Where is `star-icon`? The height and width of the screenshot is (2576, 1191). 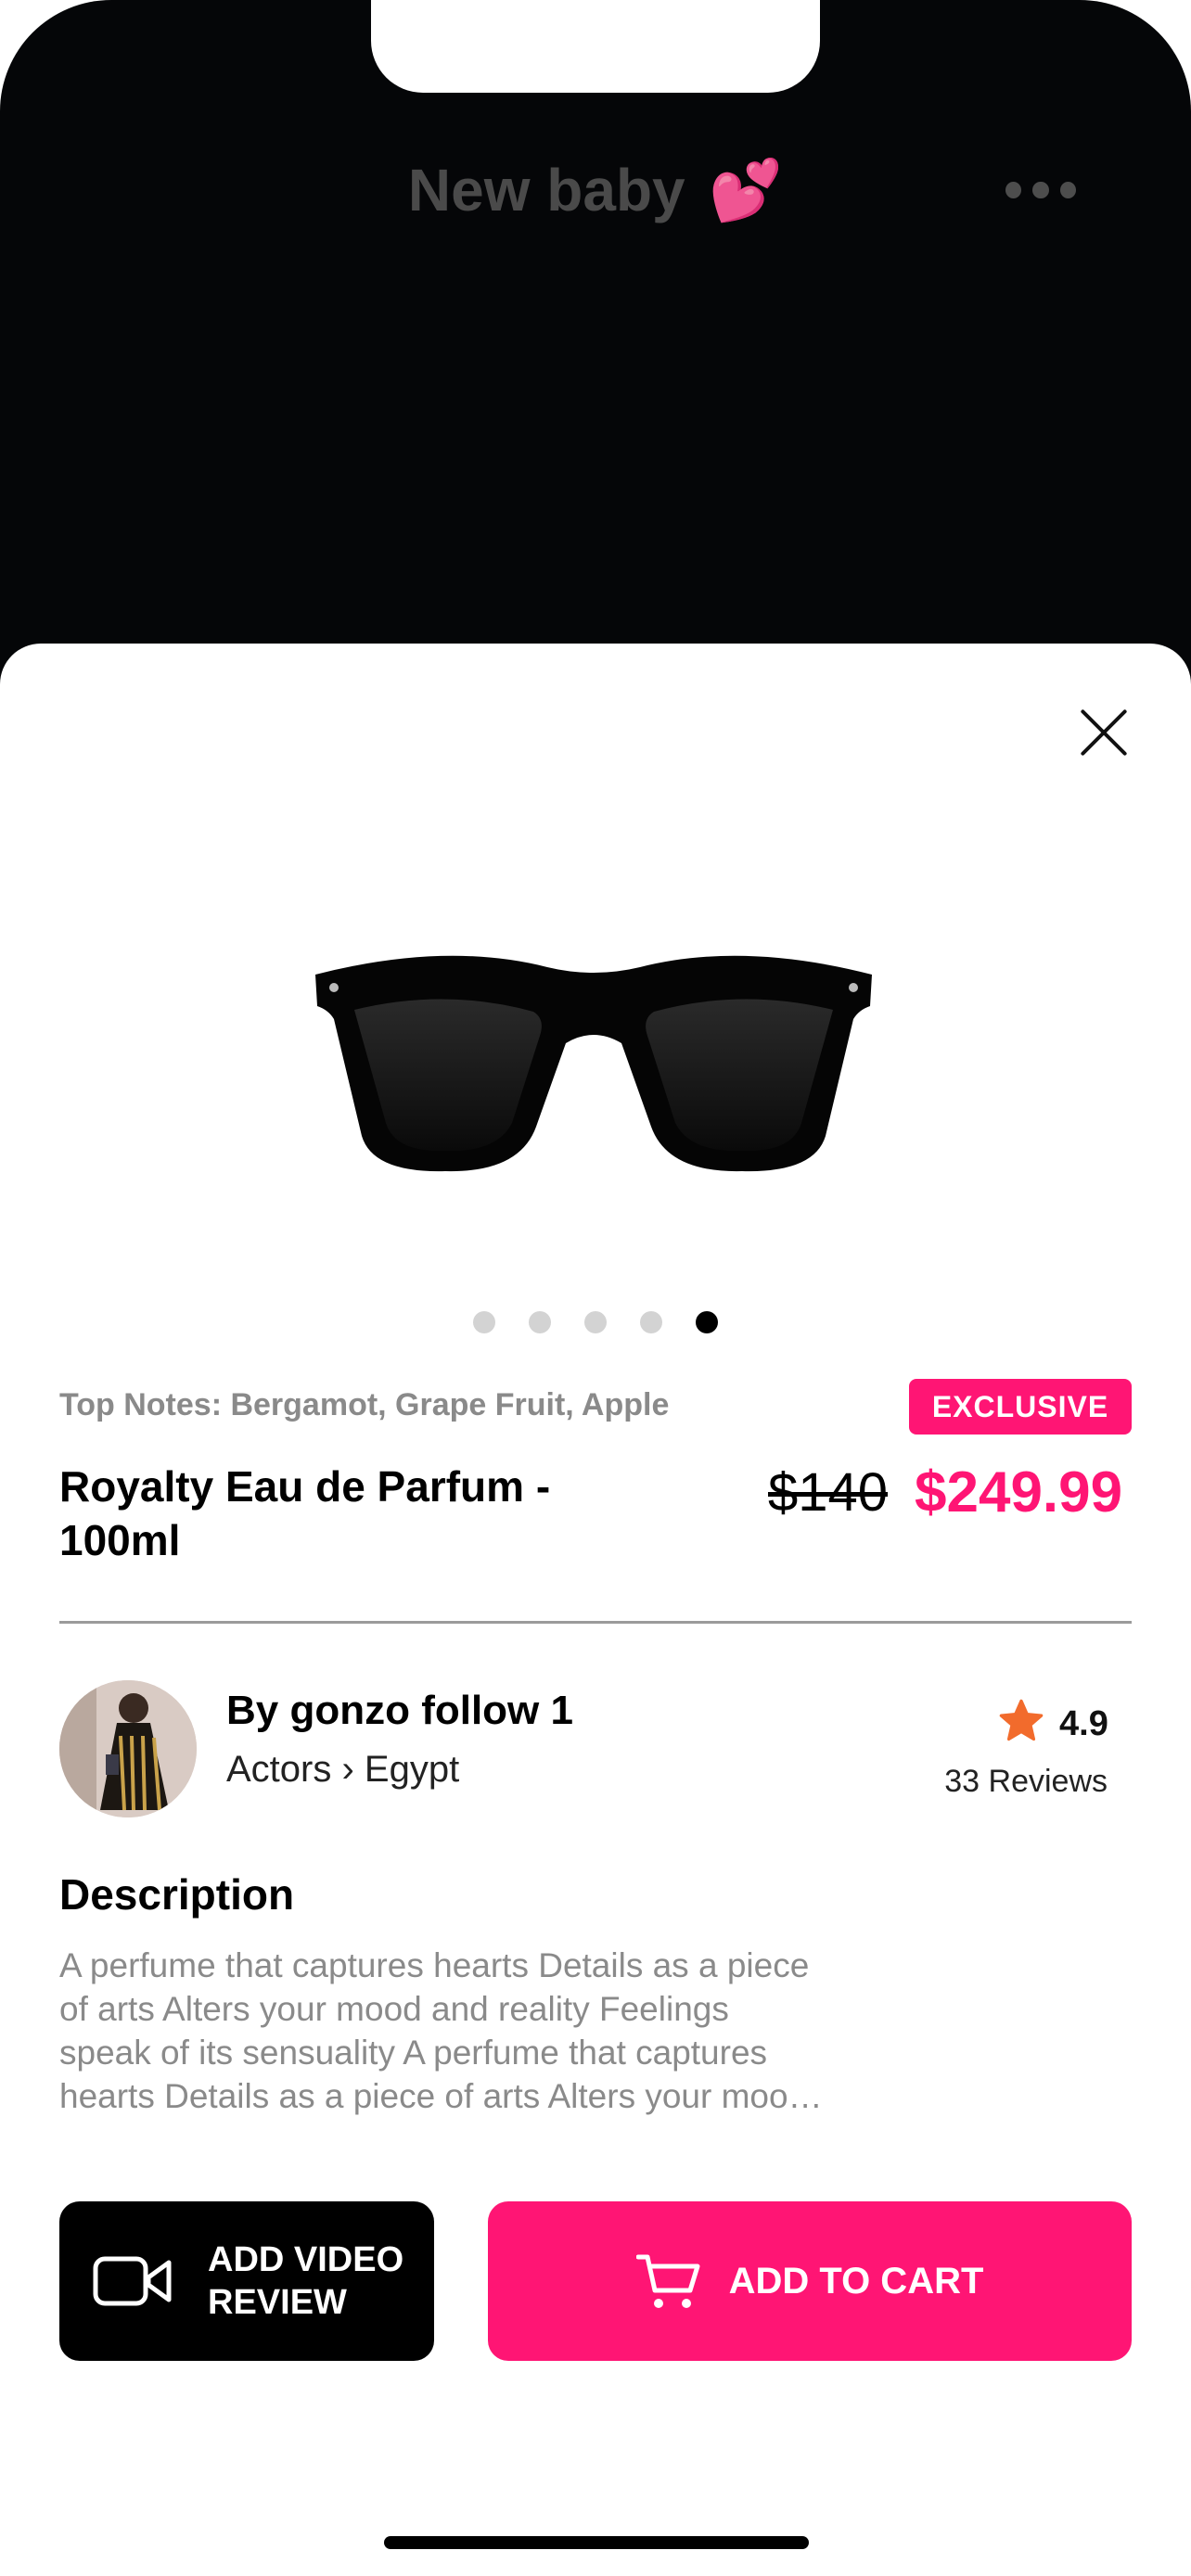
star-icon is located at coordinates (1022, 1720).